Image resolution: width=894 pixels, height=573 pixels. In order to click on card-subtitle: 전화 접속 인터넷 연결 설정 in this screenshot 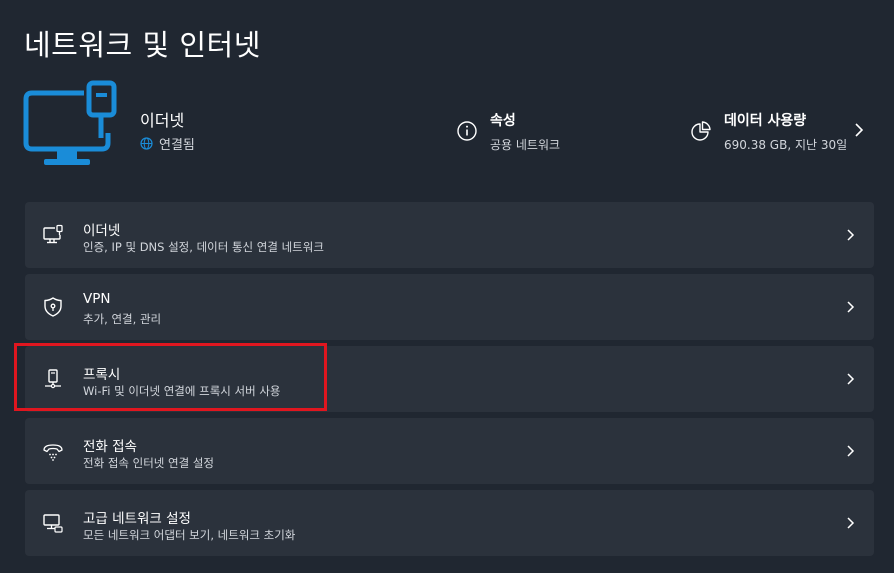, I will do `click(149, 463)`.